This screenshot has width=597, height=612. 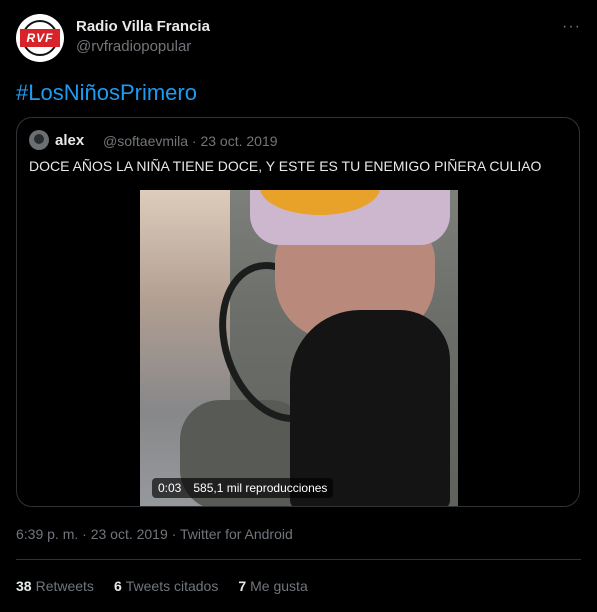 What do you see at coordinates (242, 586) in the screenshot?
I see `likes-count: 7` at bounding box center [242, 586].